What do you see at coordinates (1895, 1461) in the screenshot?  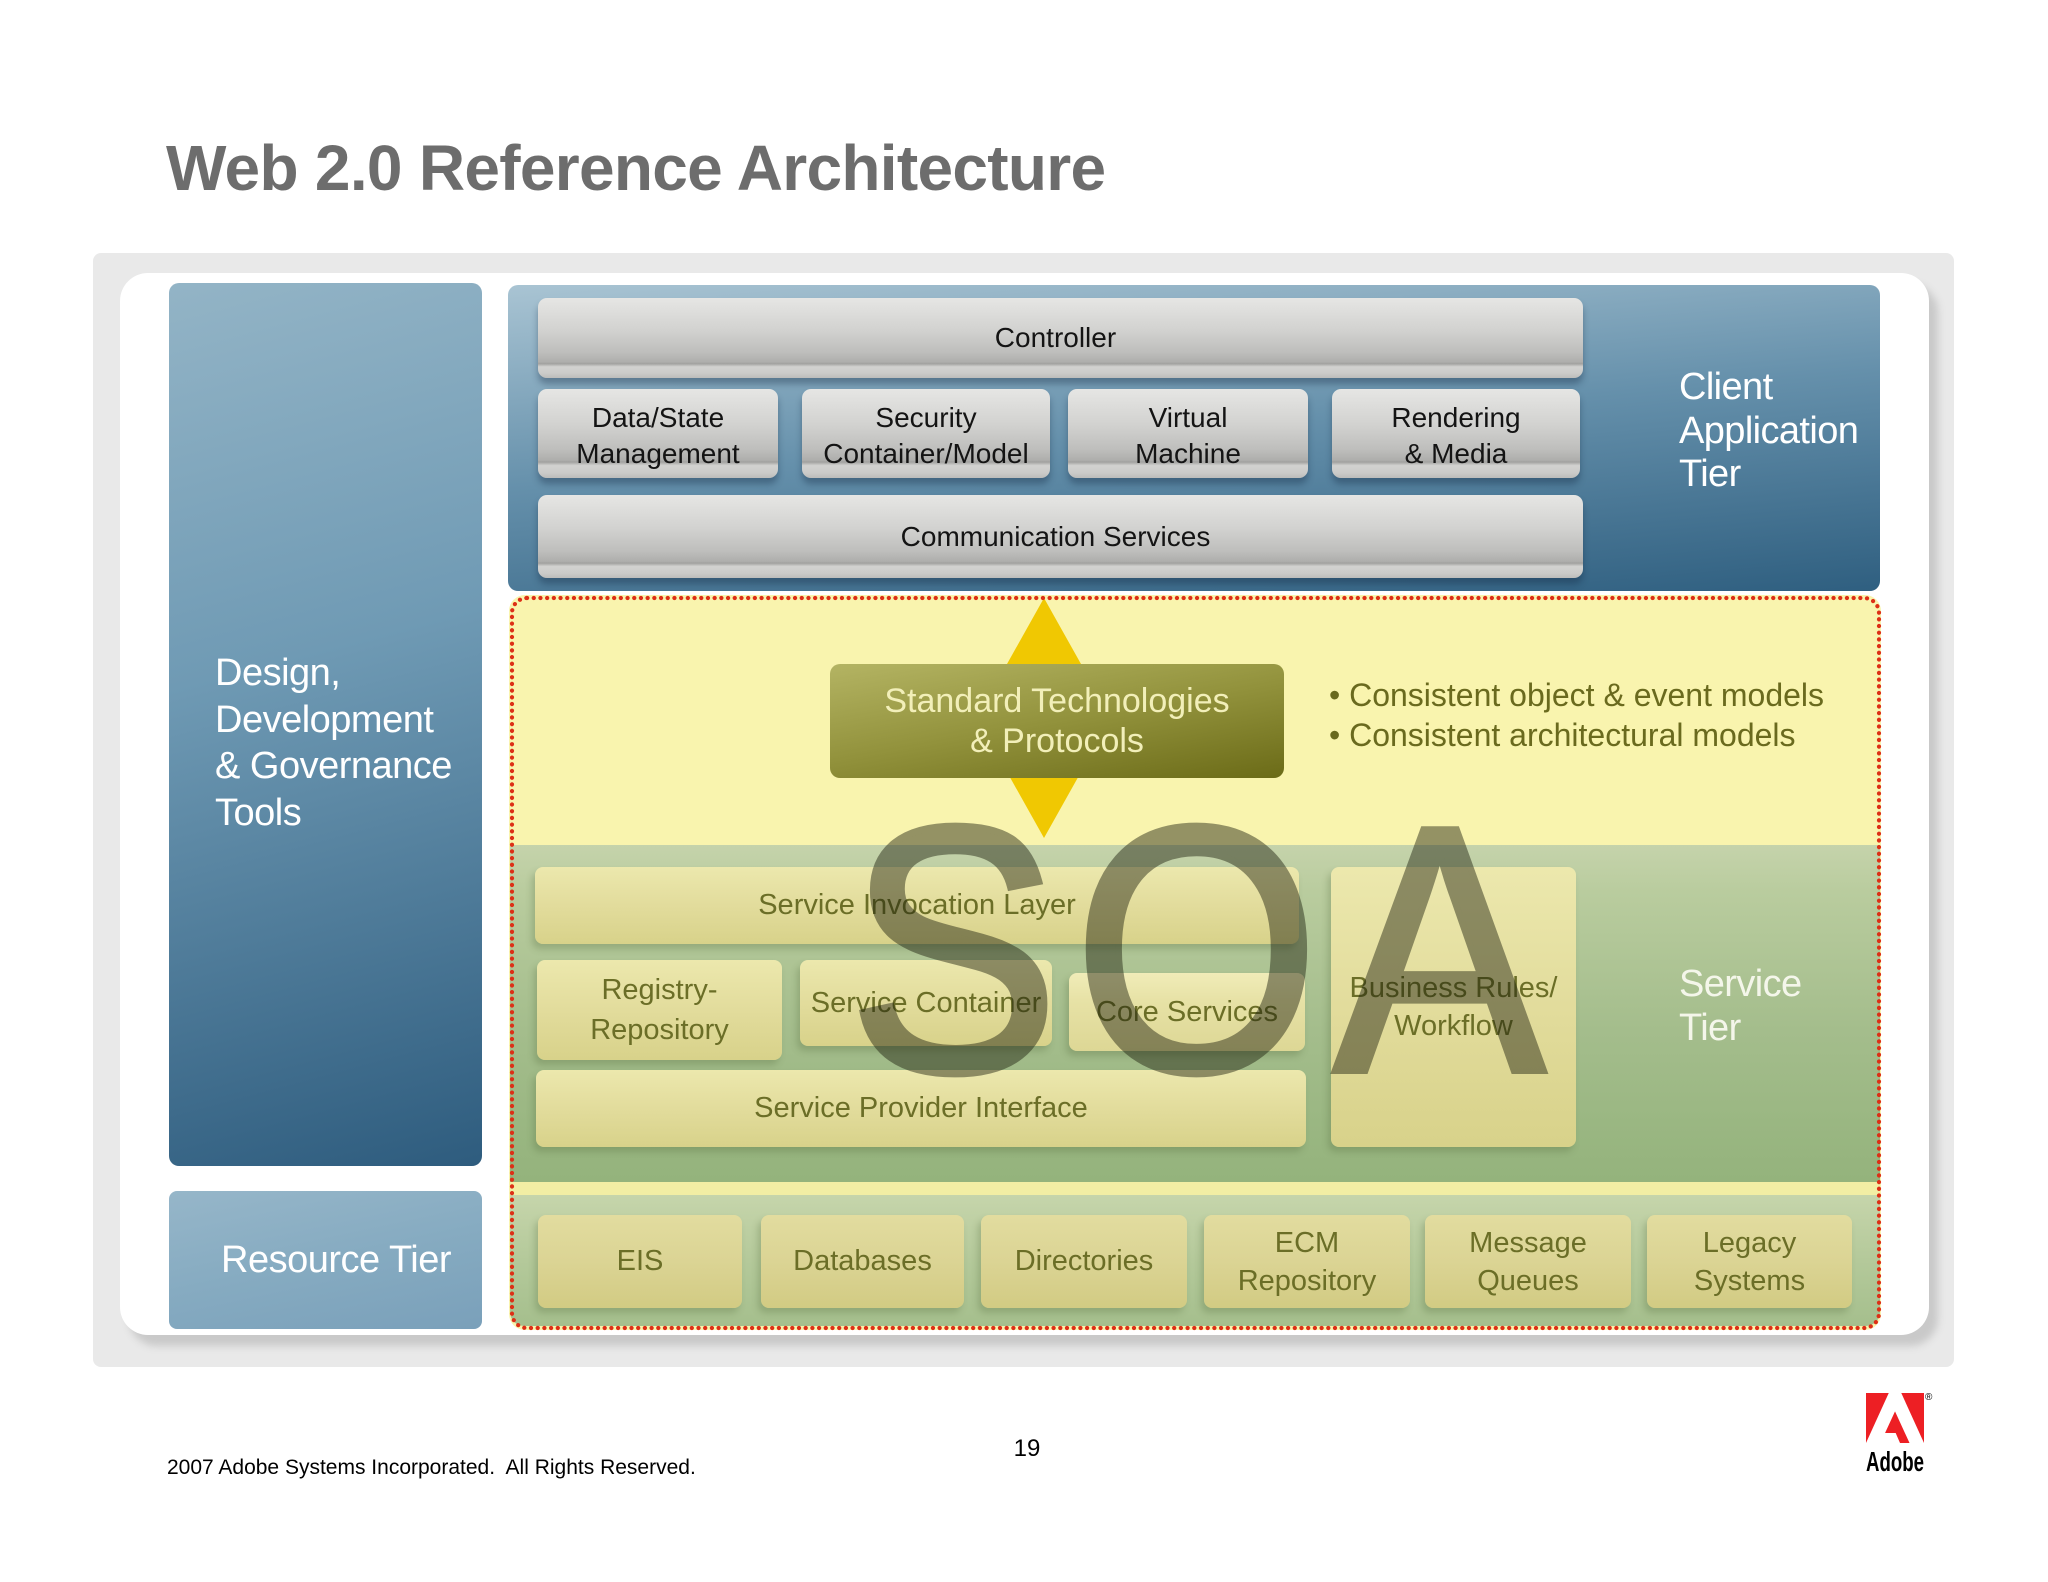 I see `svg-text: Adobe` at bounding box center [1895, 1461].